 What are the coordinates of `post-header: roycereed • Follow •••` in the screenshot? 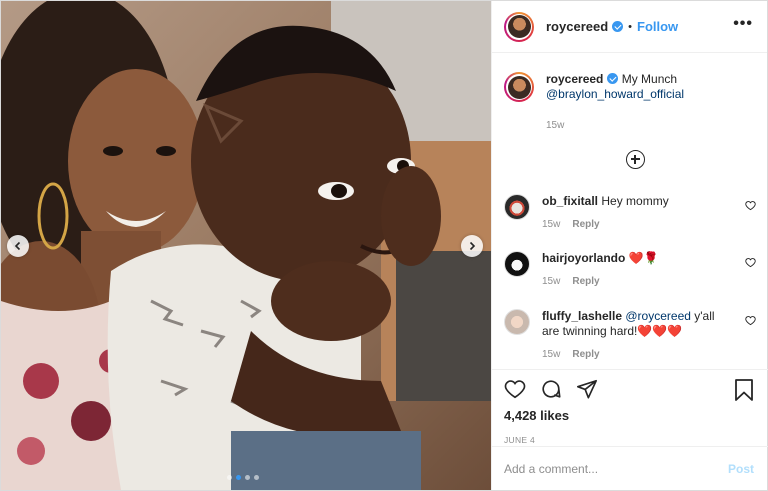 It's located at (629, 27).